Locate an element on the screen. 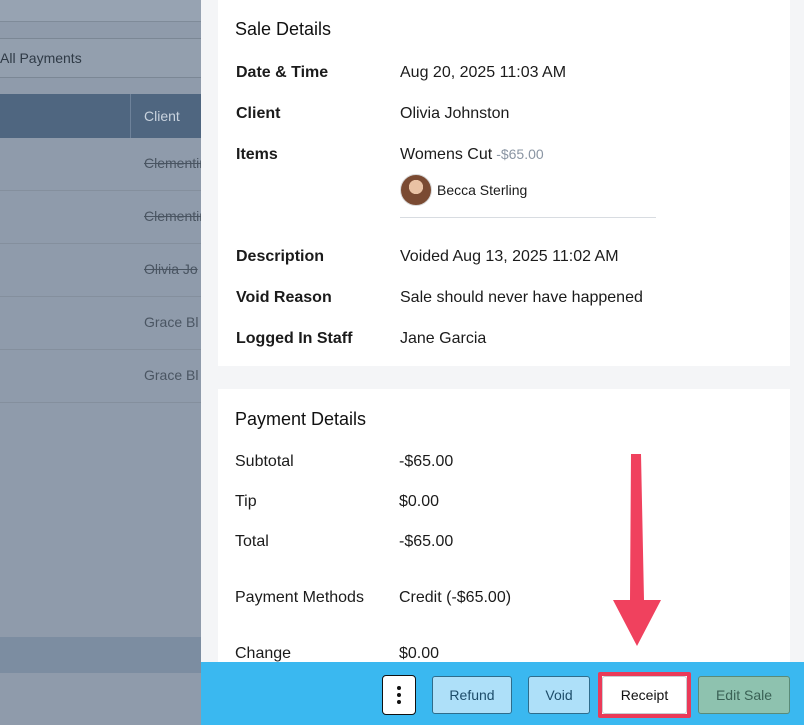  background-band is located at coordinates (105, 655).